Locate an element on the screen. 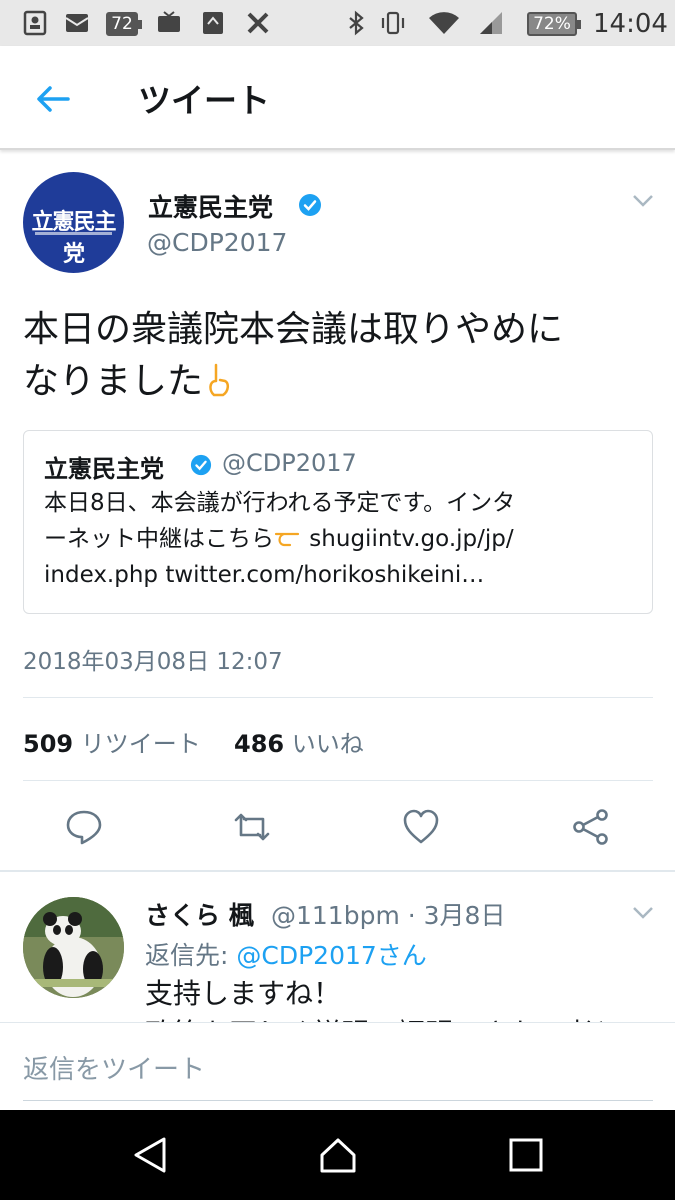  reply-avatar is located at coordinates (73, 947).